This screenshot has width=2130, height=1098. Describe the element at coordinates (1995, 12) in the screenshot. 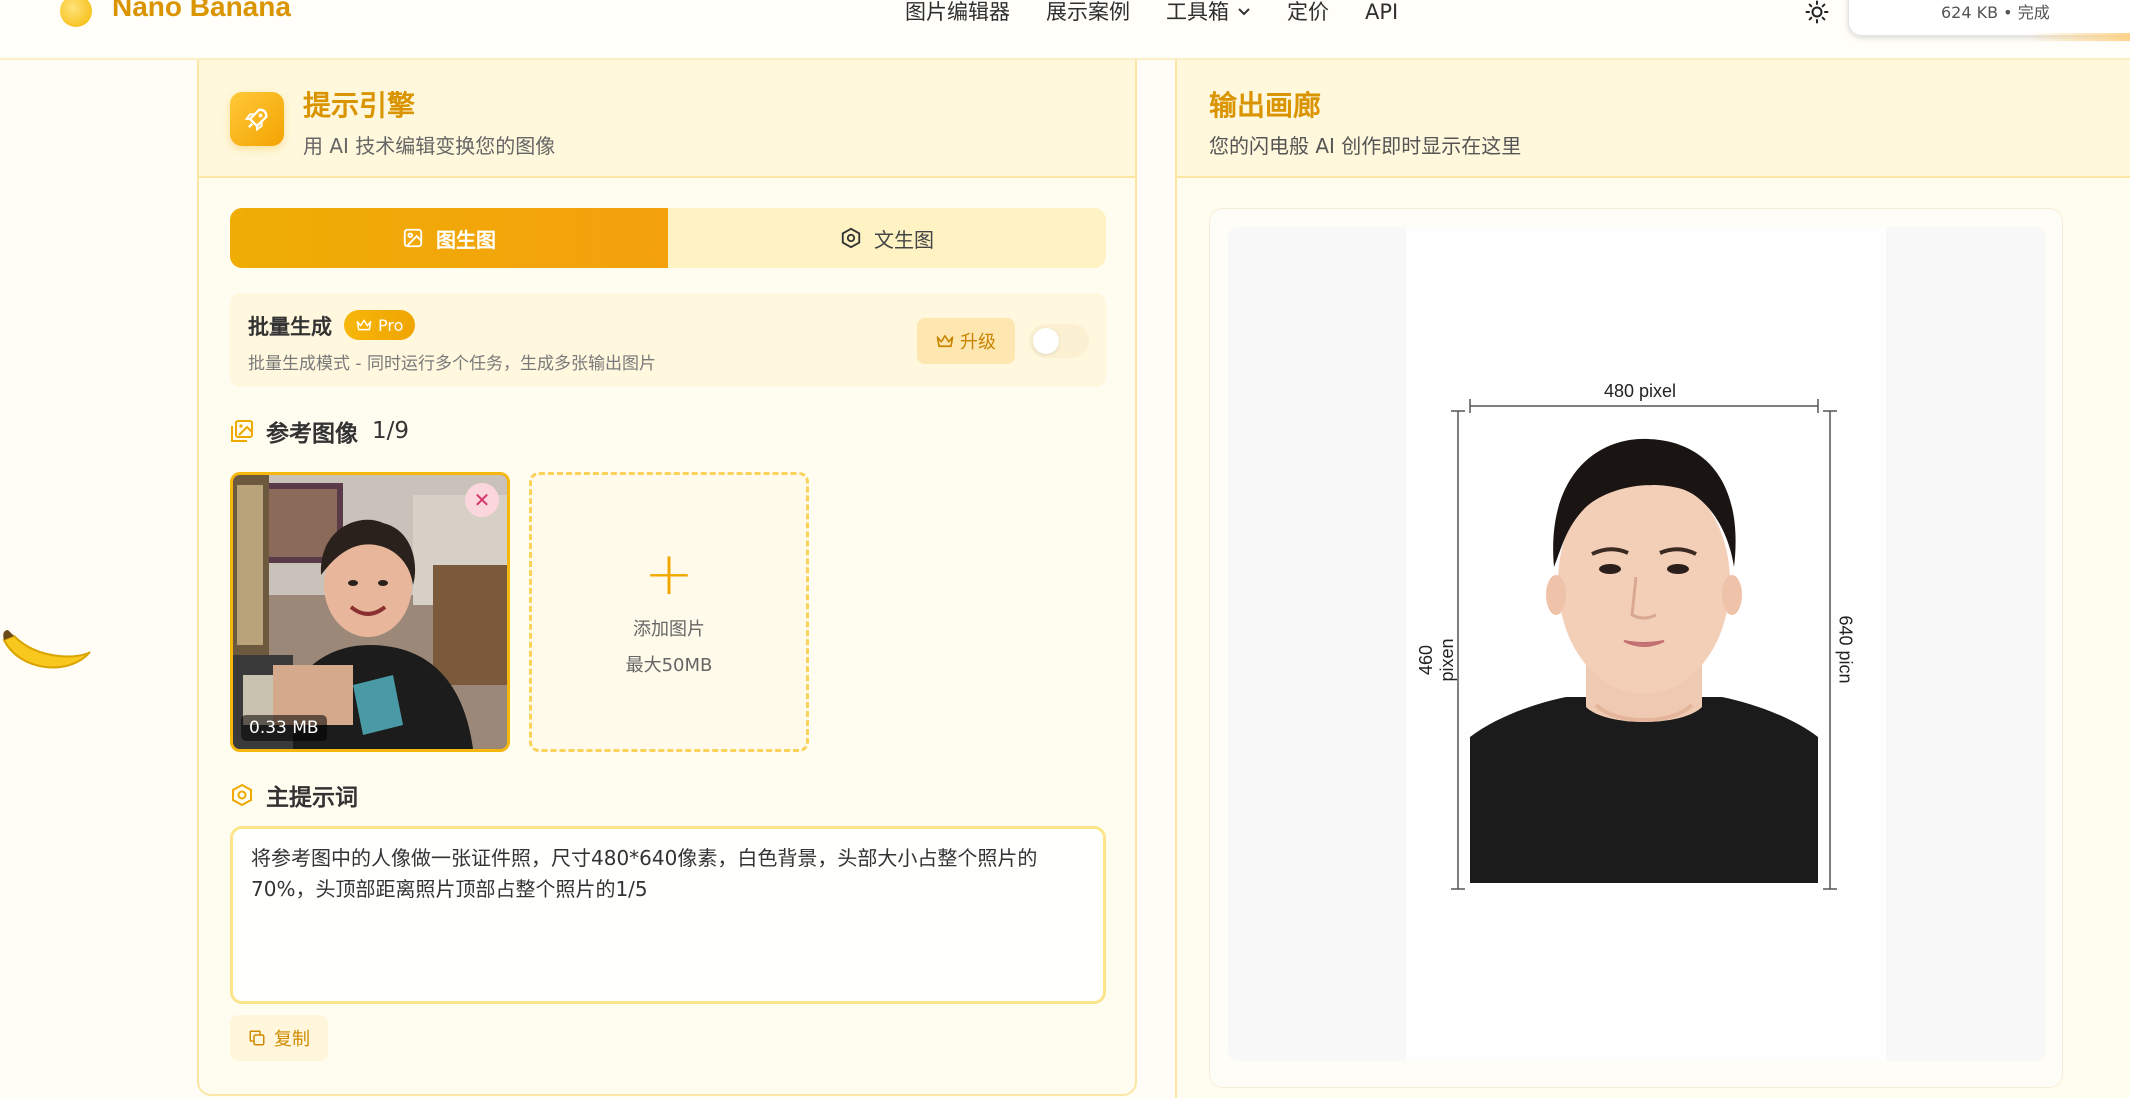

I see `download-status: 624 KB • 完成` at that location.